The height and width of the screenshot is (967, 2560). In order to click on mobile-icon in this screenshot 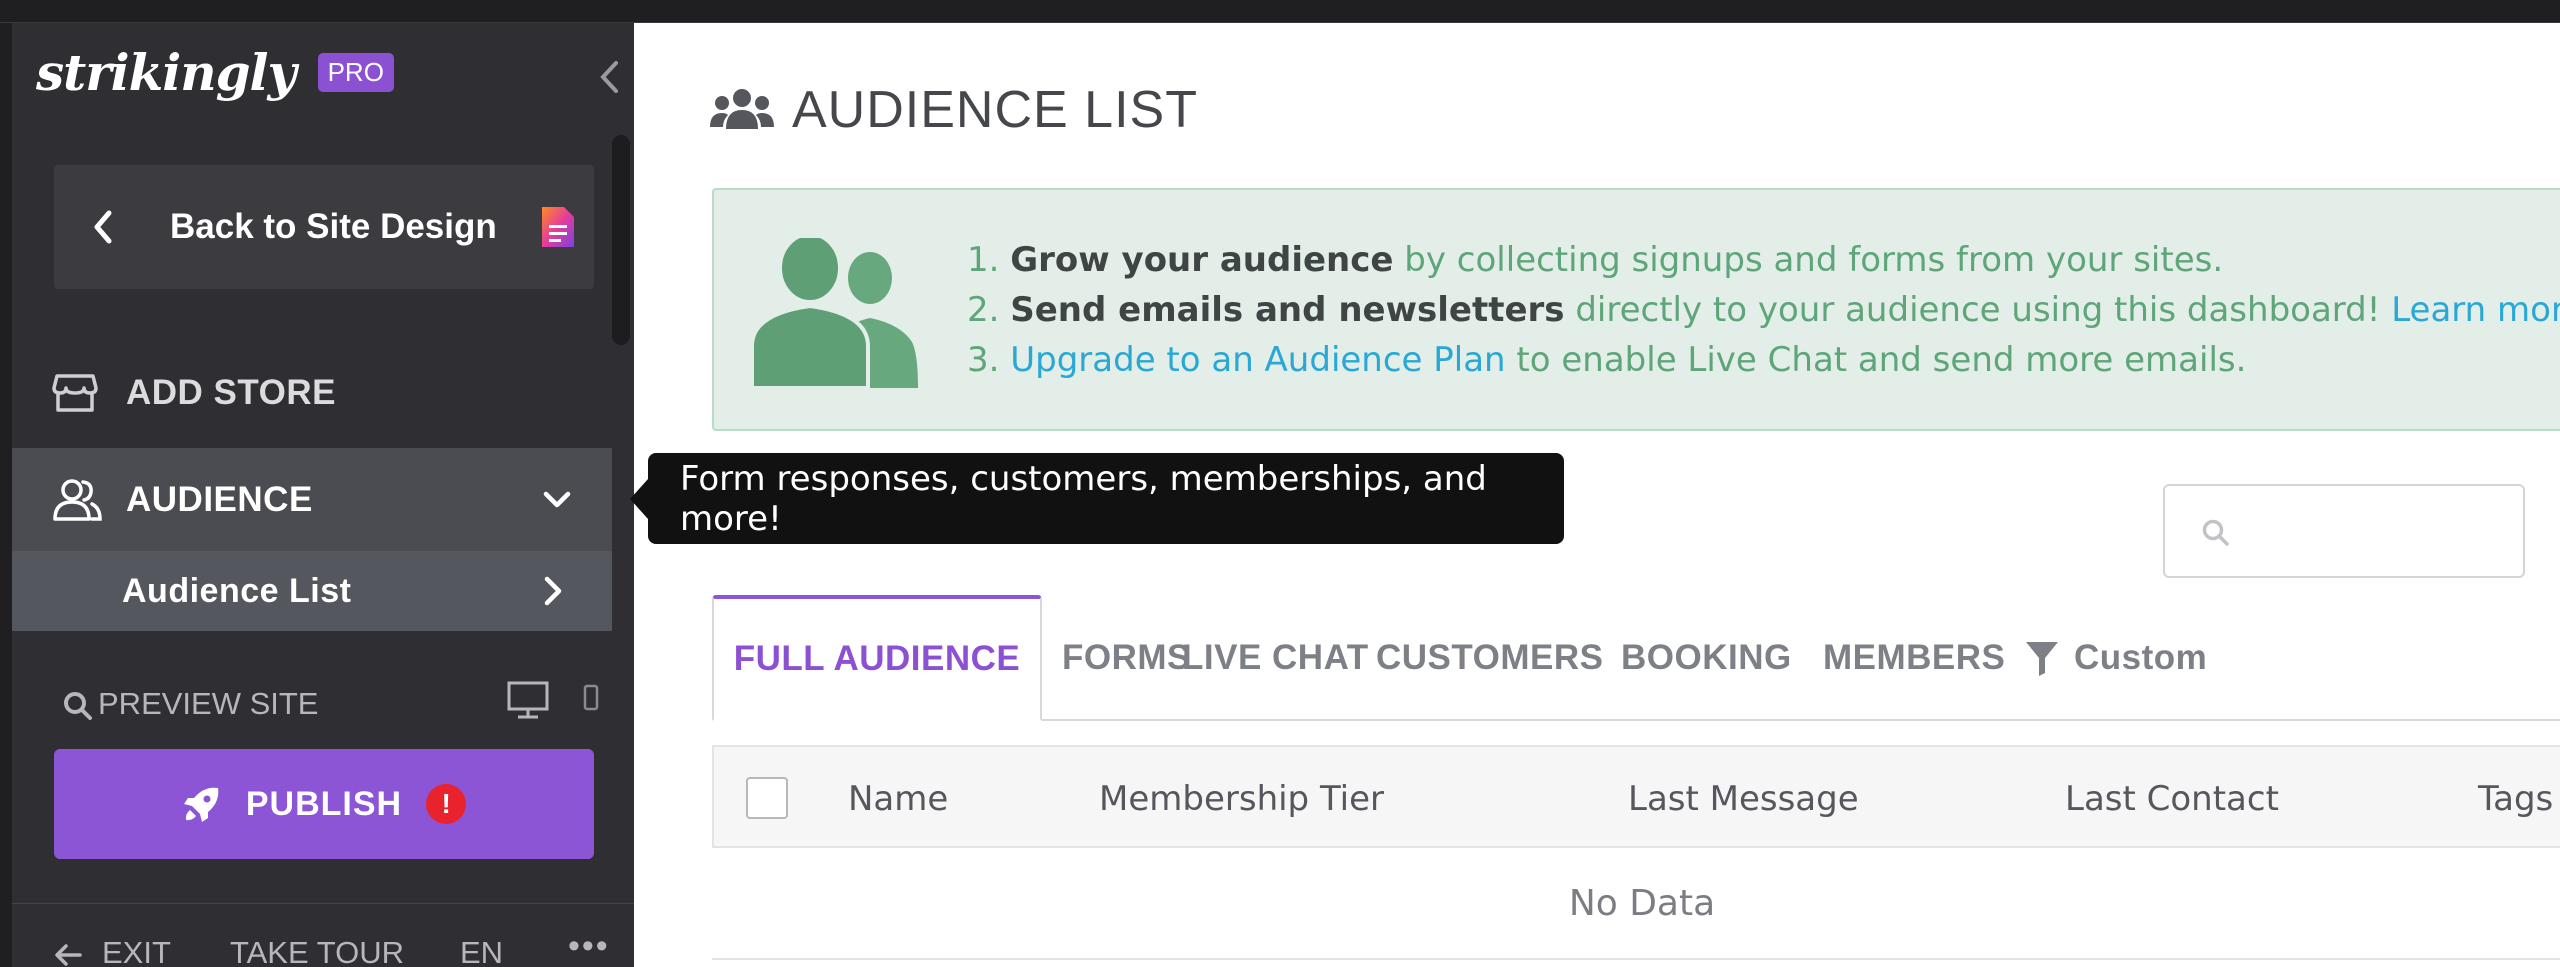, I will do `click(591, 698)`.